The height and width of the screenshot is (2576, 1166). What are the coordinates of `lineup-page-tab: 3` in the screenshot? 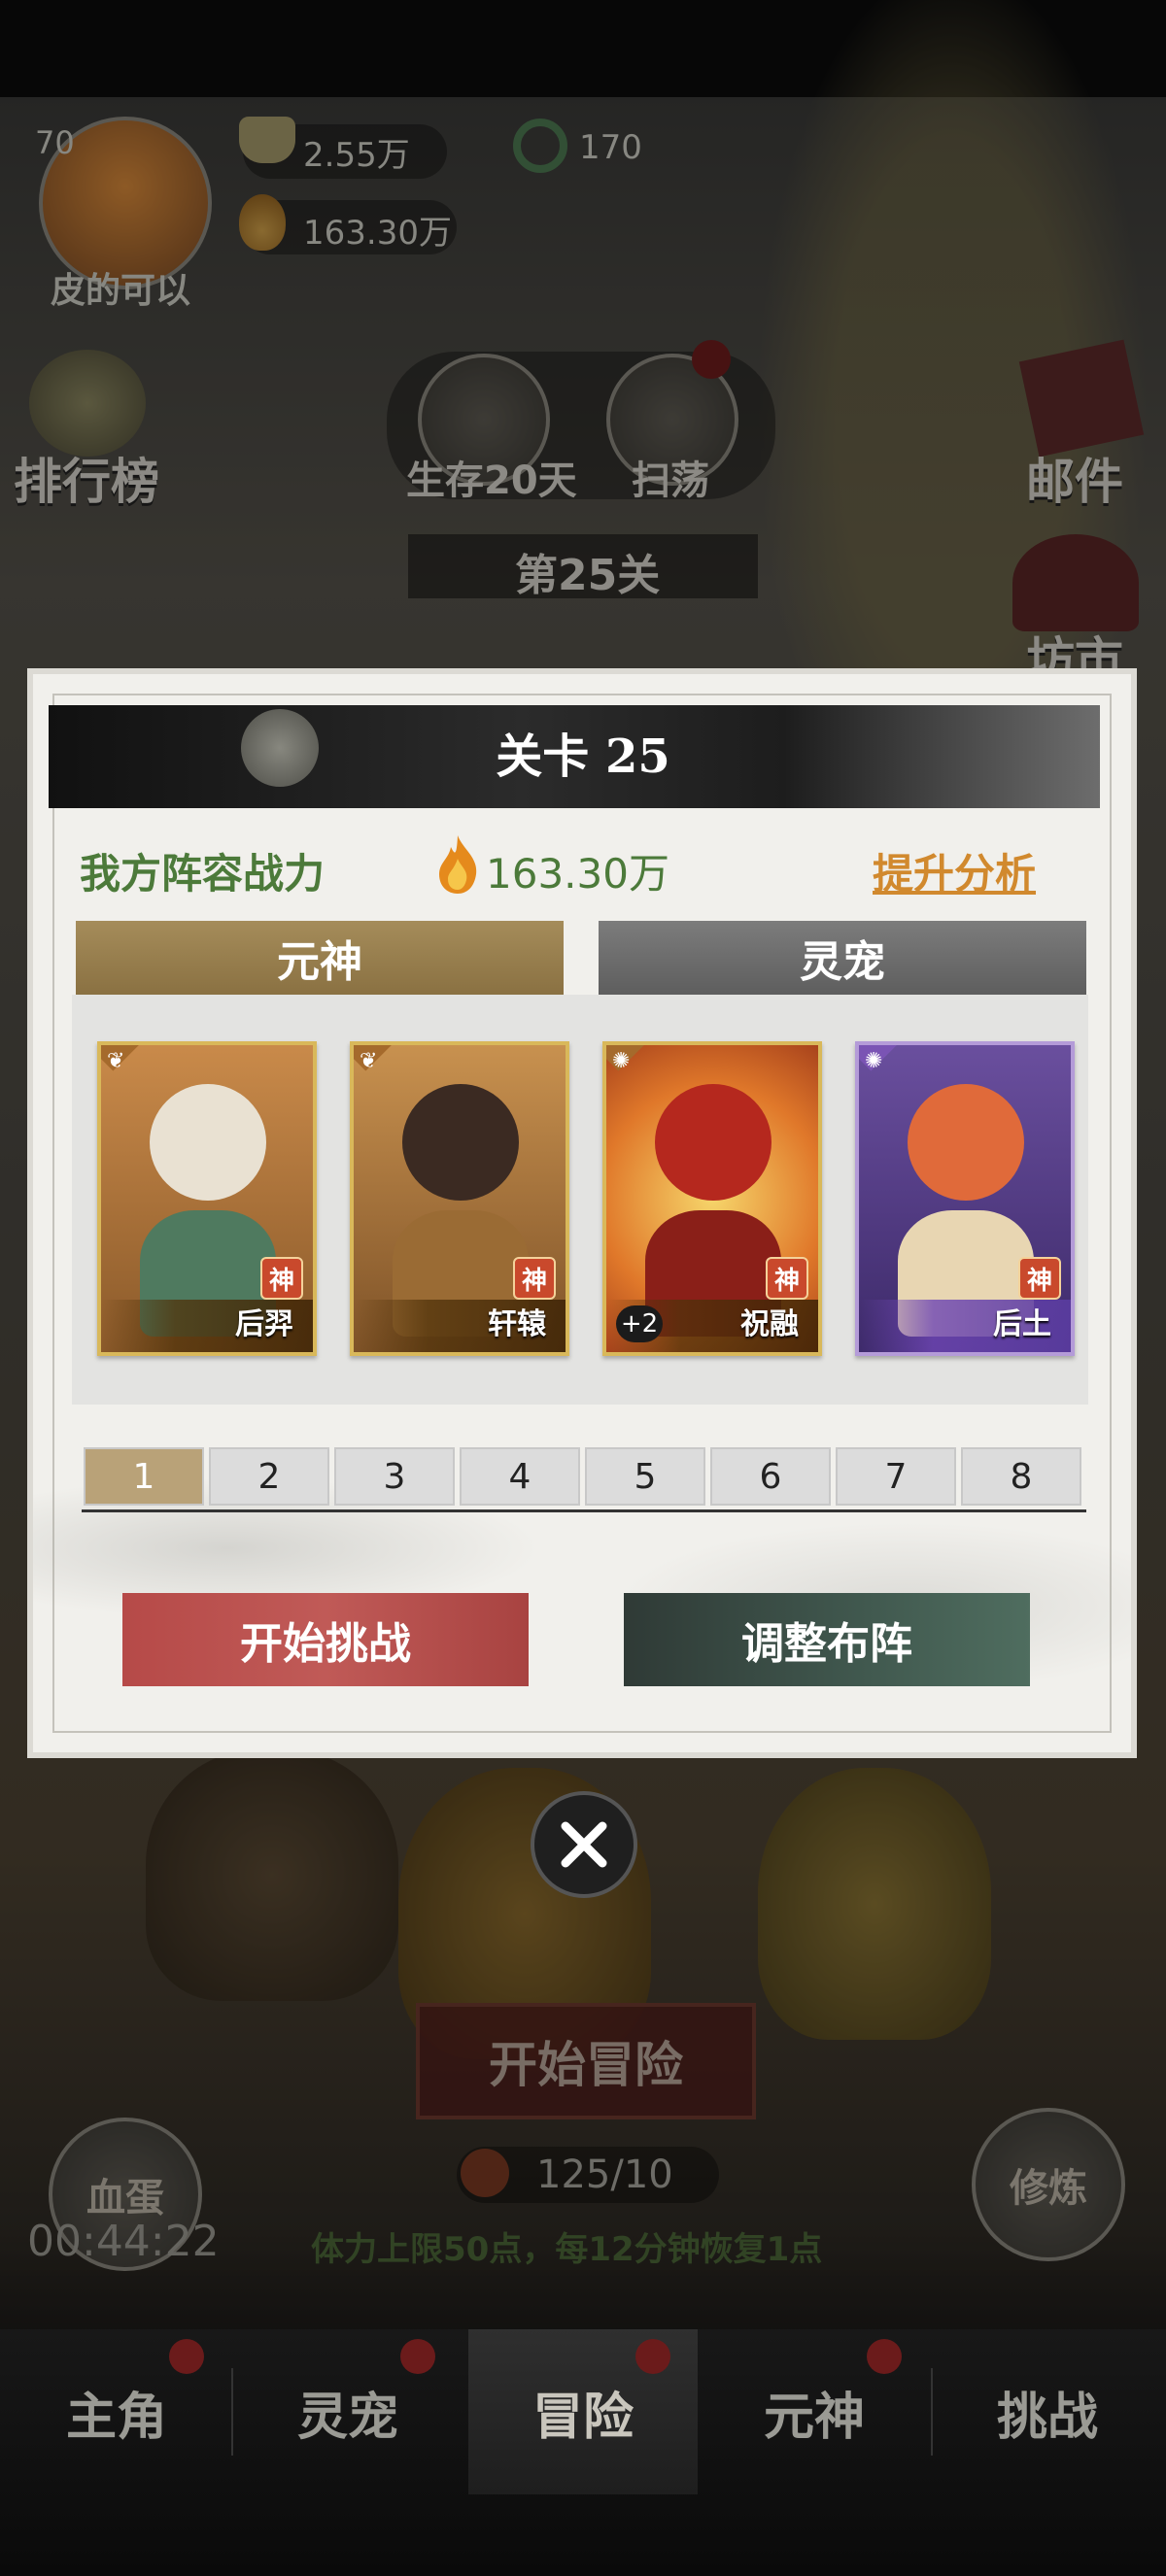 It's located at (394, 1476).